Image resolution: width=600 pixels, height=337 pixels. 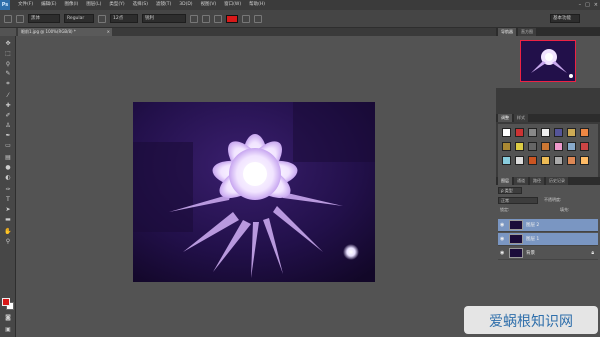 What do you see at coordinates (8, 116) in the screenshot?
I see `brush-tool-icon: ✐` at bounding box center [8, 116].